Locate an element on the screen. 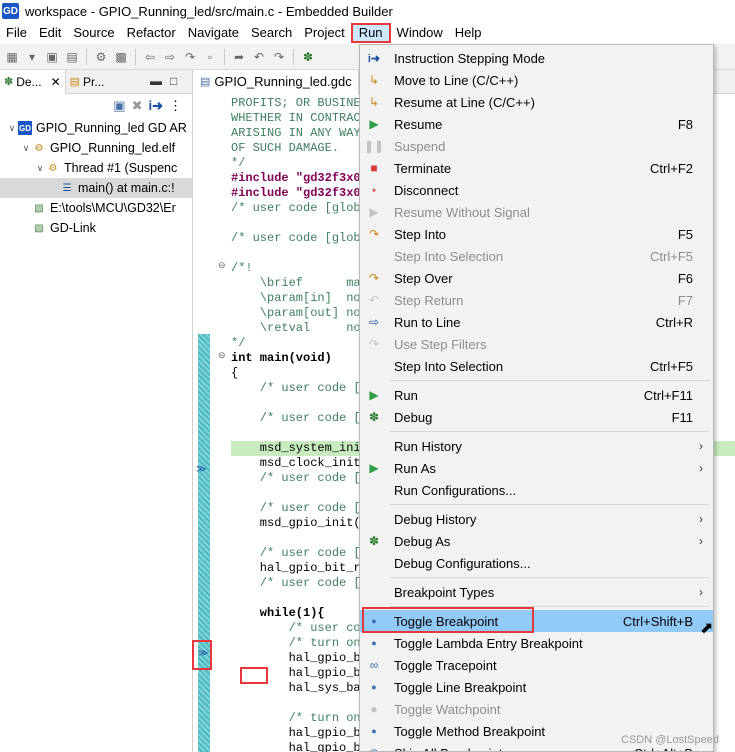 This screenshot has width=735, height=752. tree-item: ∨ ⚙ Thread #1 (Suspenc is located at coordinates (96, 168).